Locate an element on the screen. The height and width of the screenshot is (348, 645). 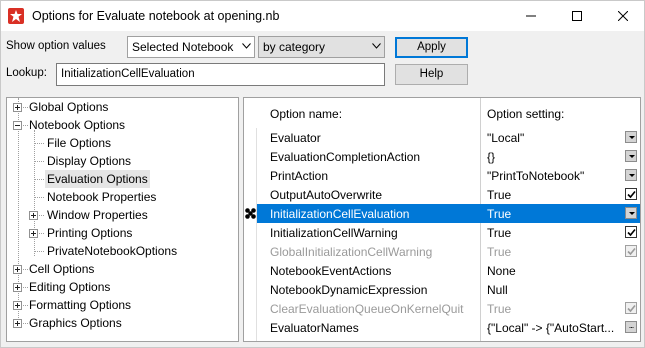
tree-item-label: Editing Options is located at coordinates (70, 287).